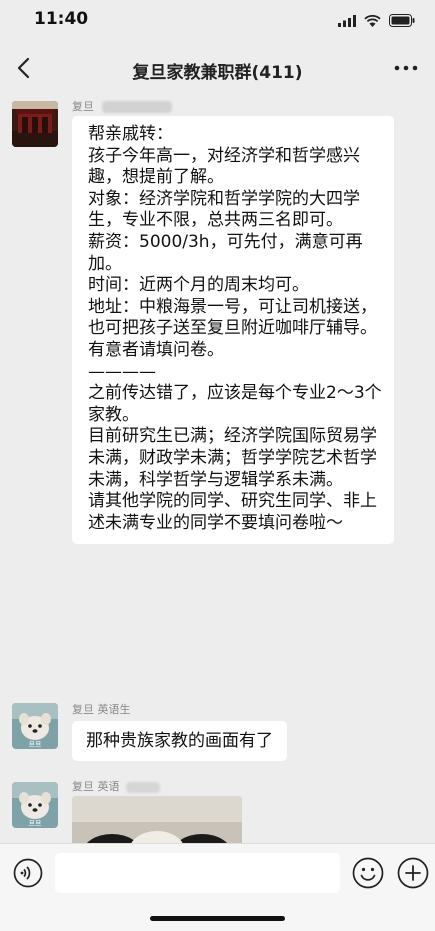 This screenshot has height=931, width=435. I want to click on wifi-icon, so click(372, 21).